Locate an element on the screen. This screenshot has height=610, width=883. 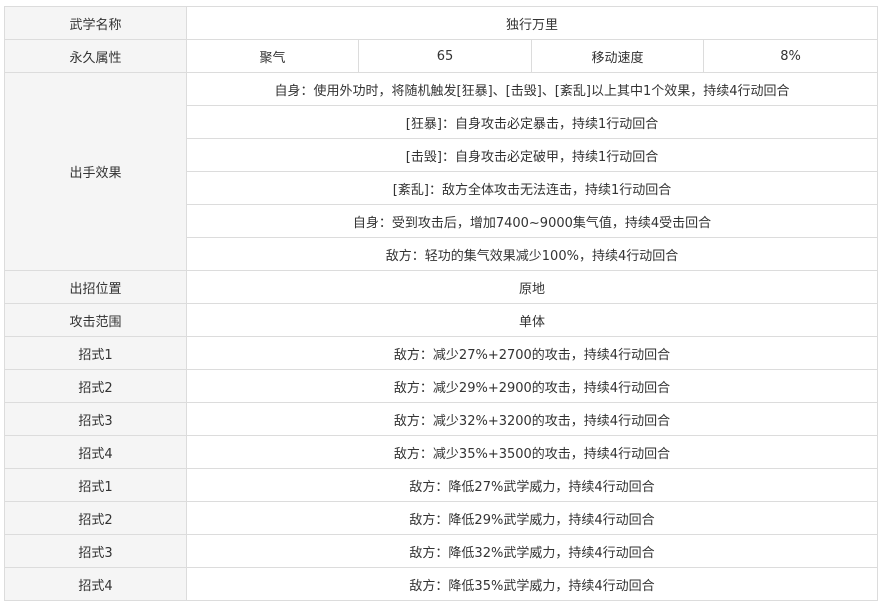
table-row-move: 招式1 敌方：降低27%武学威力，持续4行动回合 is located at coordinates (441, 485).